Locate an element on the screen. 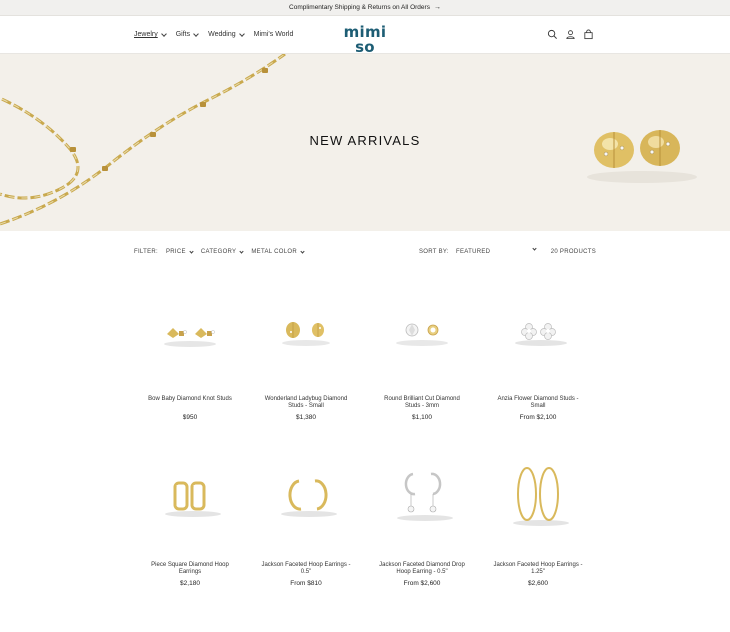 Image resolution: width=730 pixels, height=632 pixels. product-price: $1,380 is located at coordinates (306, 417).